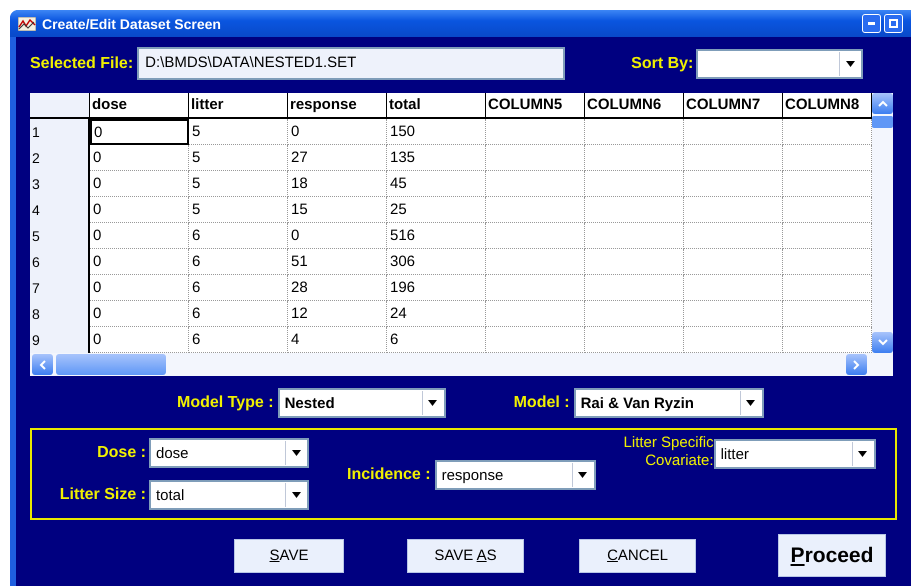  Describe the element at coordinates (351, 63) in the screenshot. I see `file-path-field: D:\BMDS\DATA\NESTED1.SET` at that location.